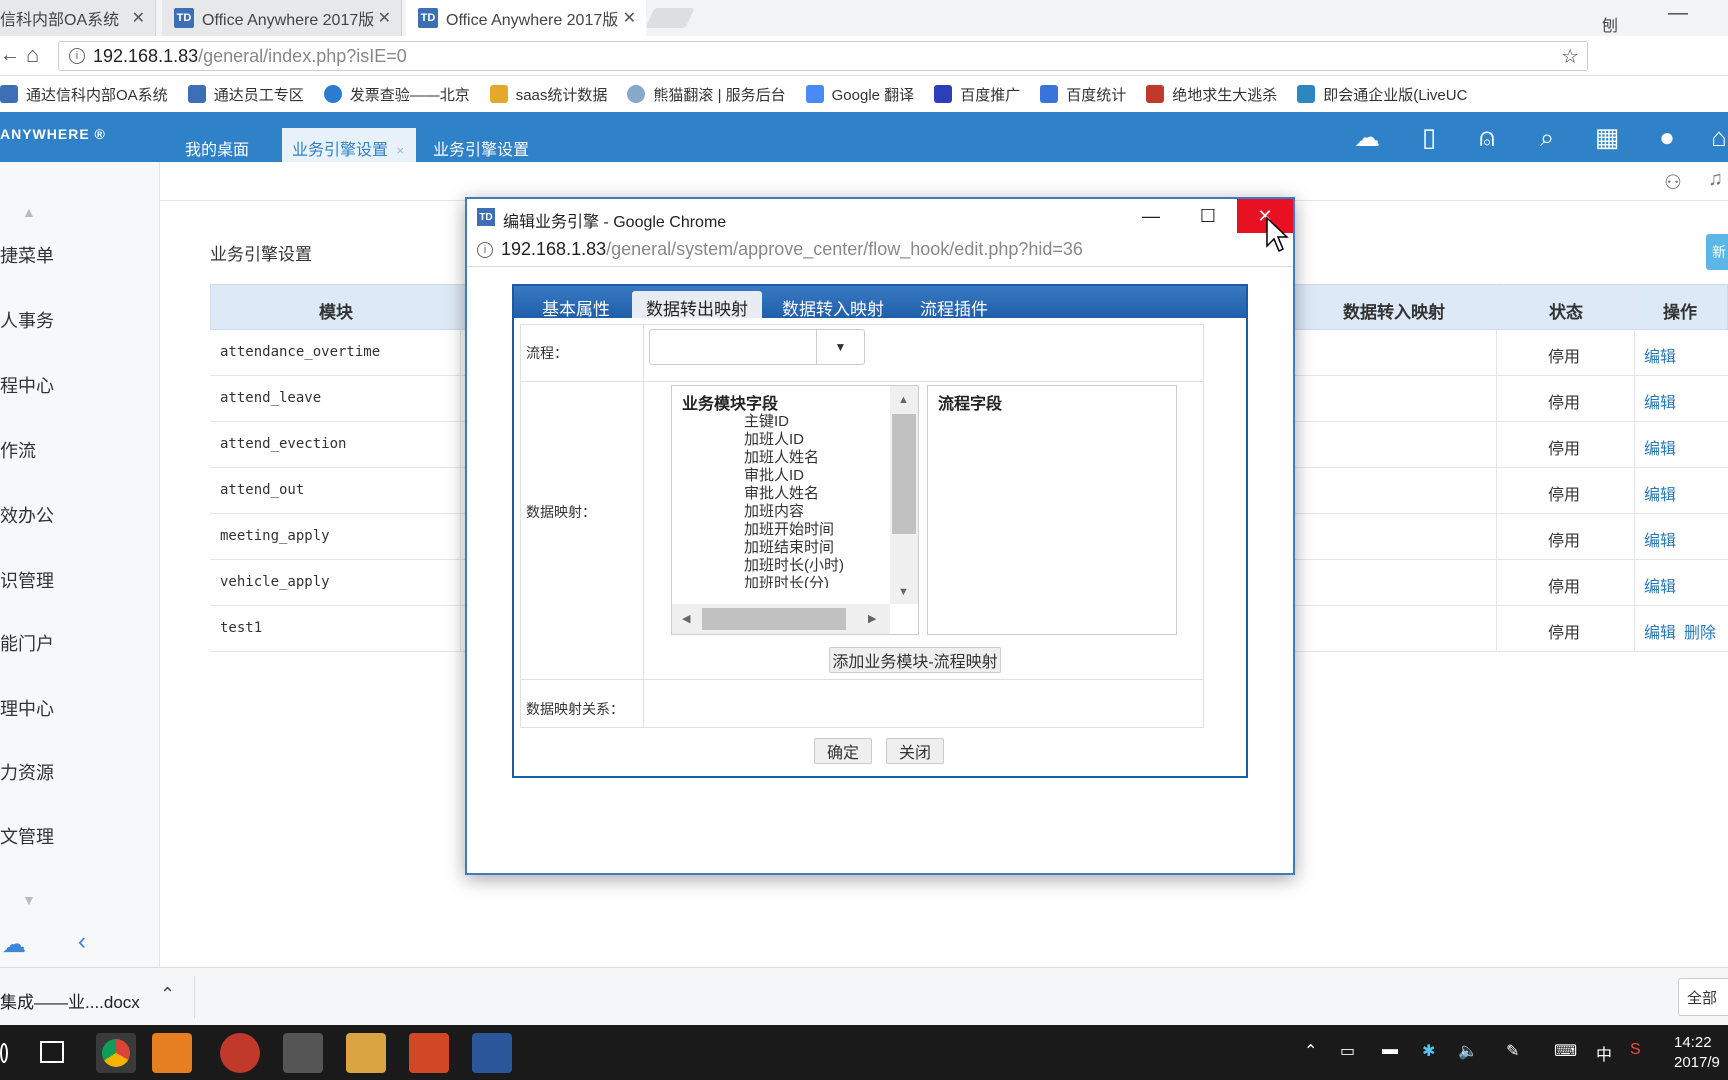 The width and height of the screenshot is (1728, 1080). I want to click on feiq-icon, so click(366, 1053).